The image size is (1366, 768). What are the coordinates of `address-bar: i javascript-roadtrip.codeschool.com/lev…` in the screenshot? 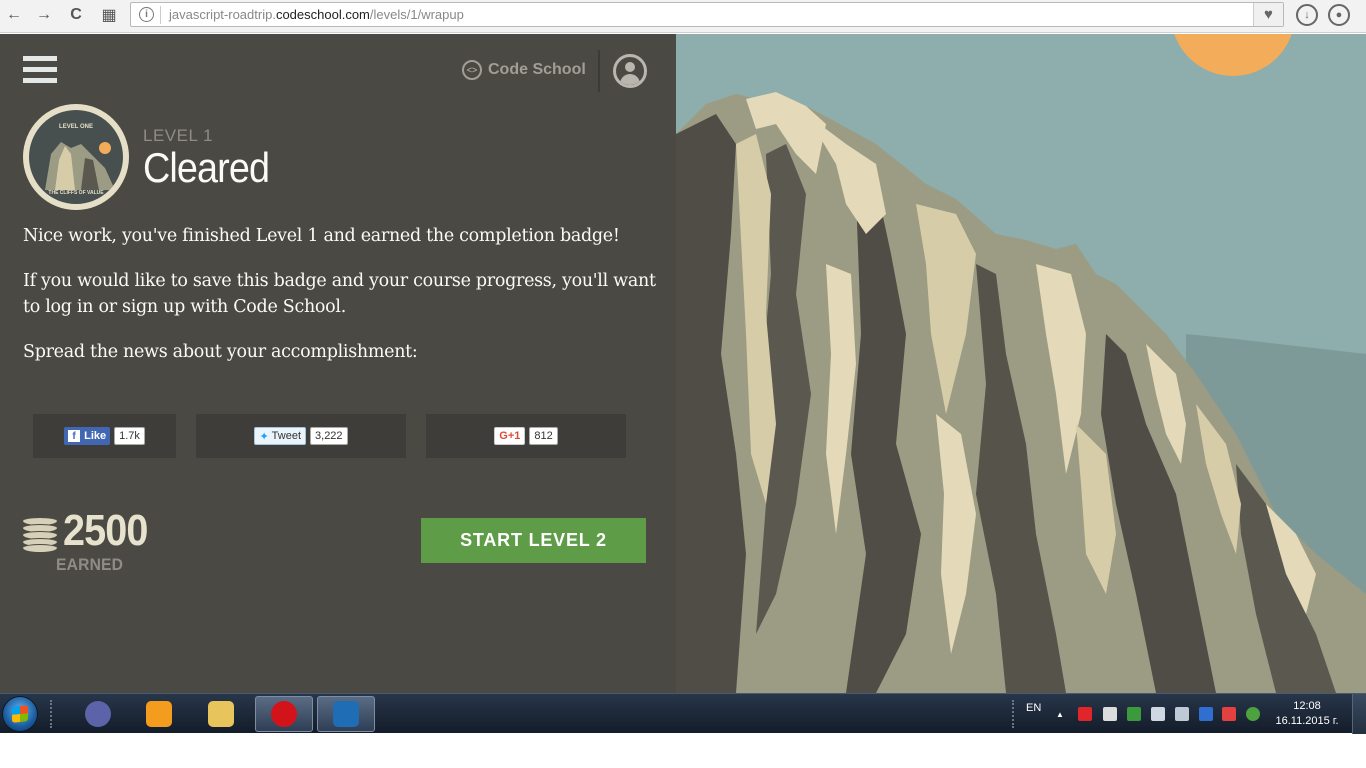 It's located at (707, 14).